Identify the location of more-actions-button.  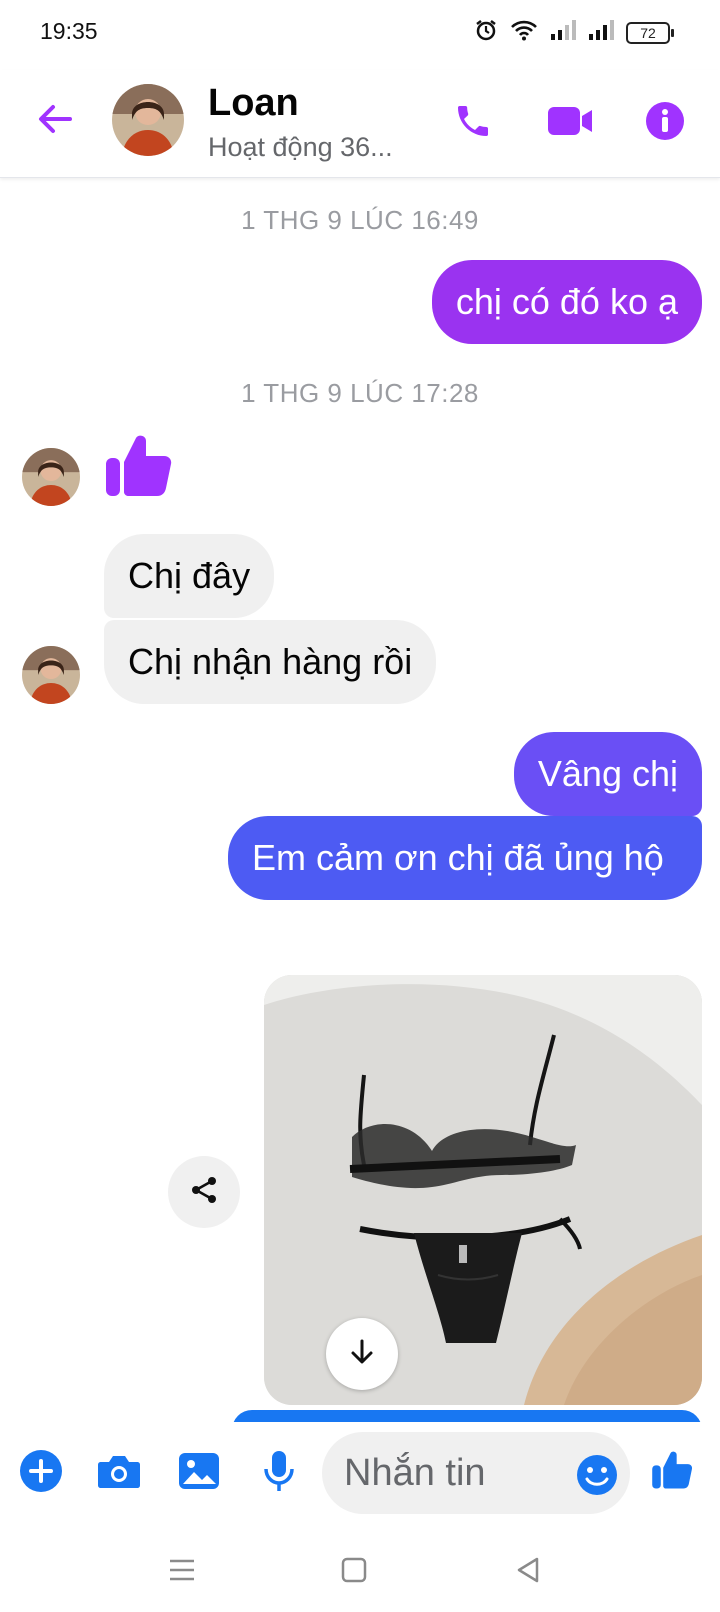
(41, 1473).